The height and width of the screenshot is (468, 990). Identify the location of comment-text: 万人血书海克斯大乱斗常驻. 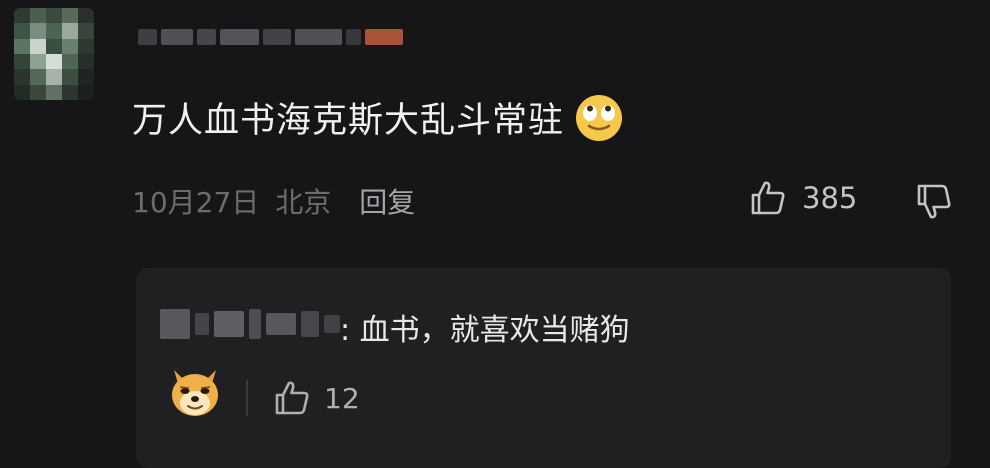
(378, 117).